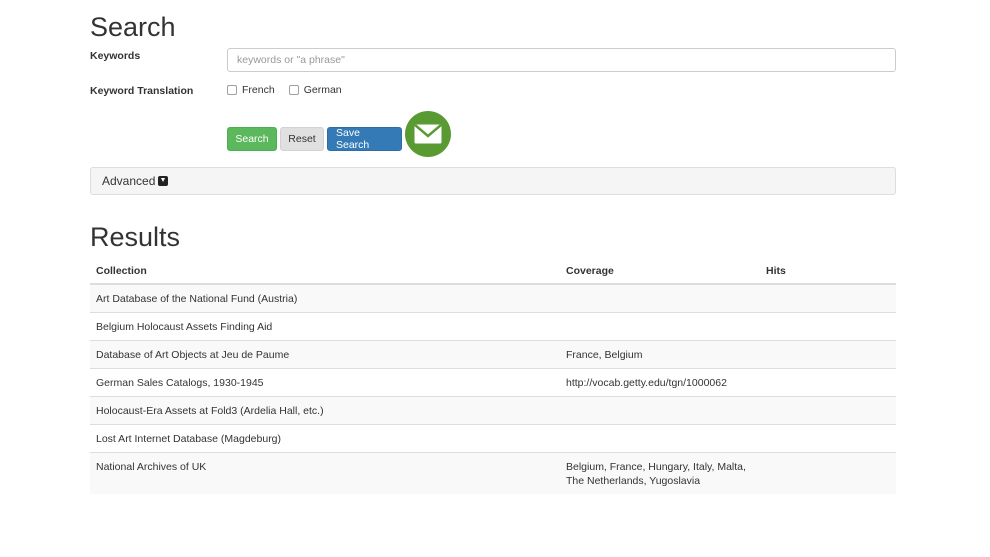 This screenshot has width=990, height=557. Describe the element at coordinates (325, 438) in the screenshot. I see `collection-cell: Lost Art Internet Database (Magdeburg)` at that location.